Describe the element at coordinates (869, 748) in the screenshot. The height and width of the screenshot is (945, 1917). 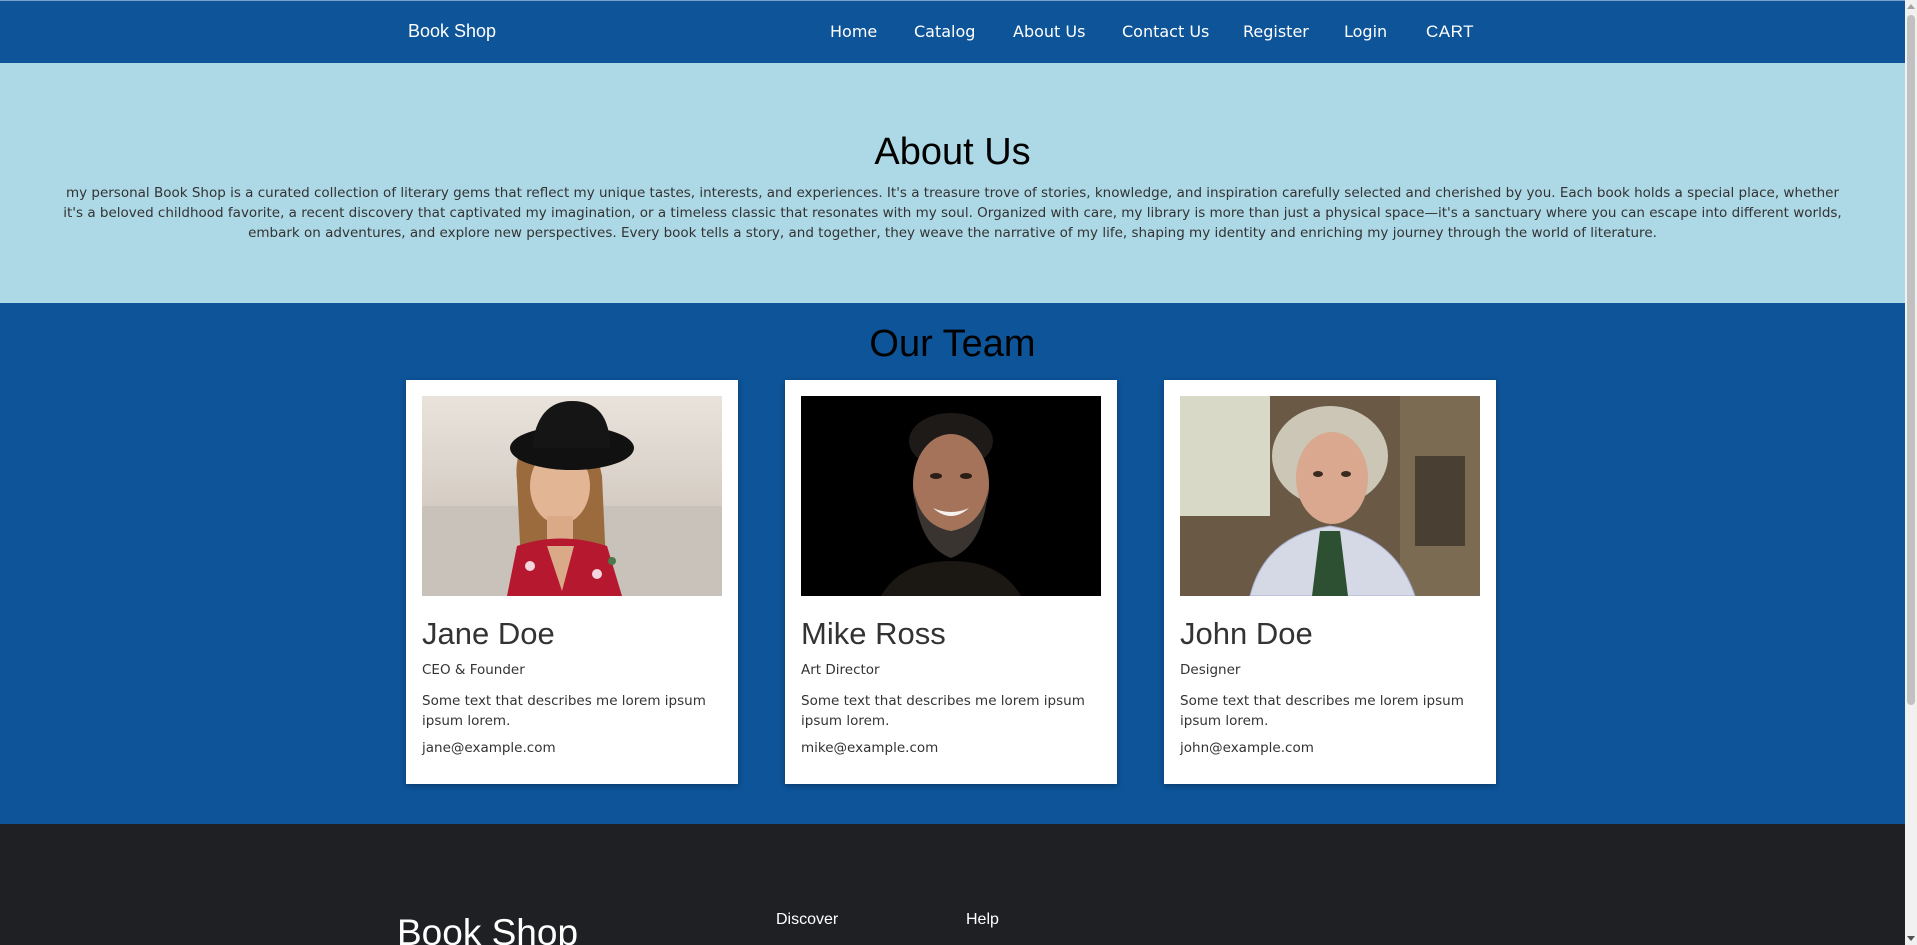
I see `team-member-email: mike@example.com` at that location.